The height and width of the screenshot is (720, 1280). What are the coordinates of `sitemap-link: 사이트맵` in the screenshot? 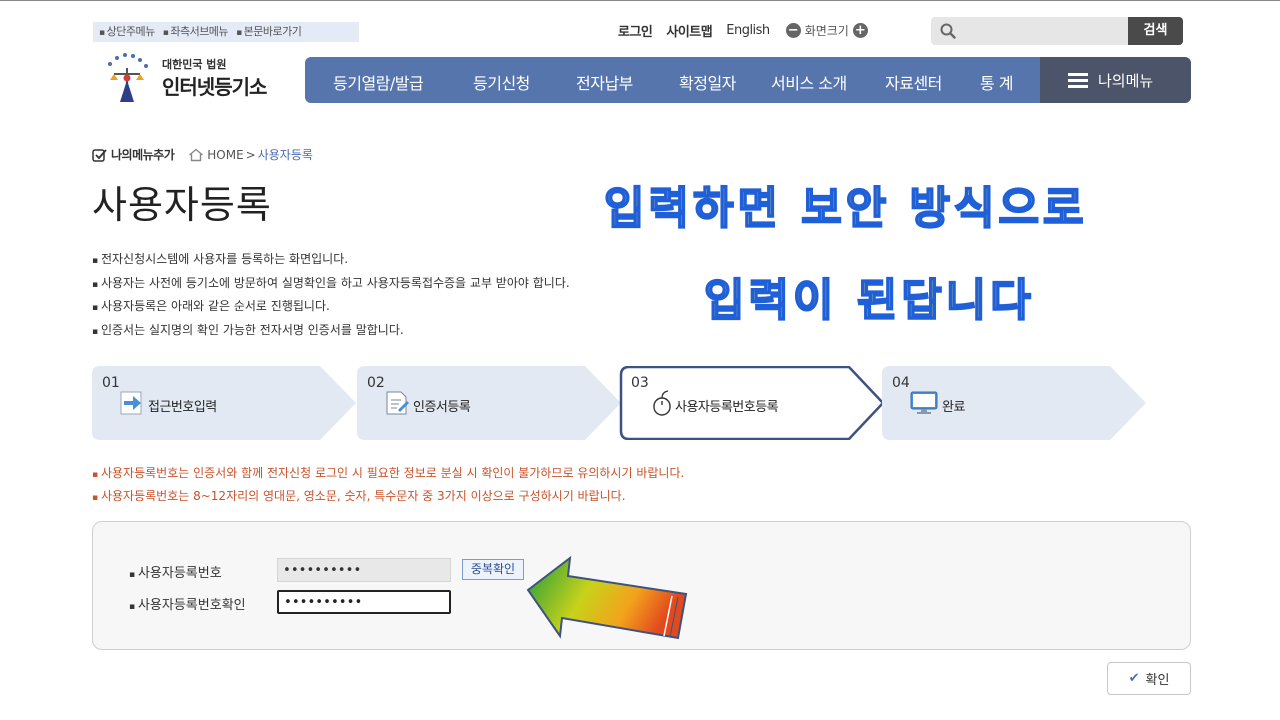 It's located at (689, 30).